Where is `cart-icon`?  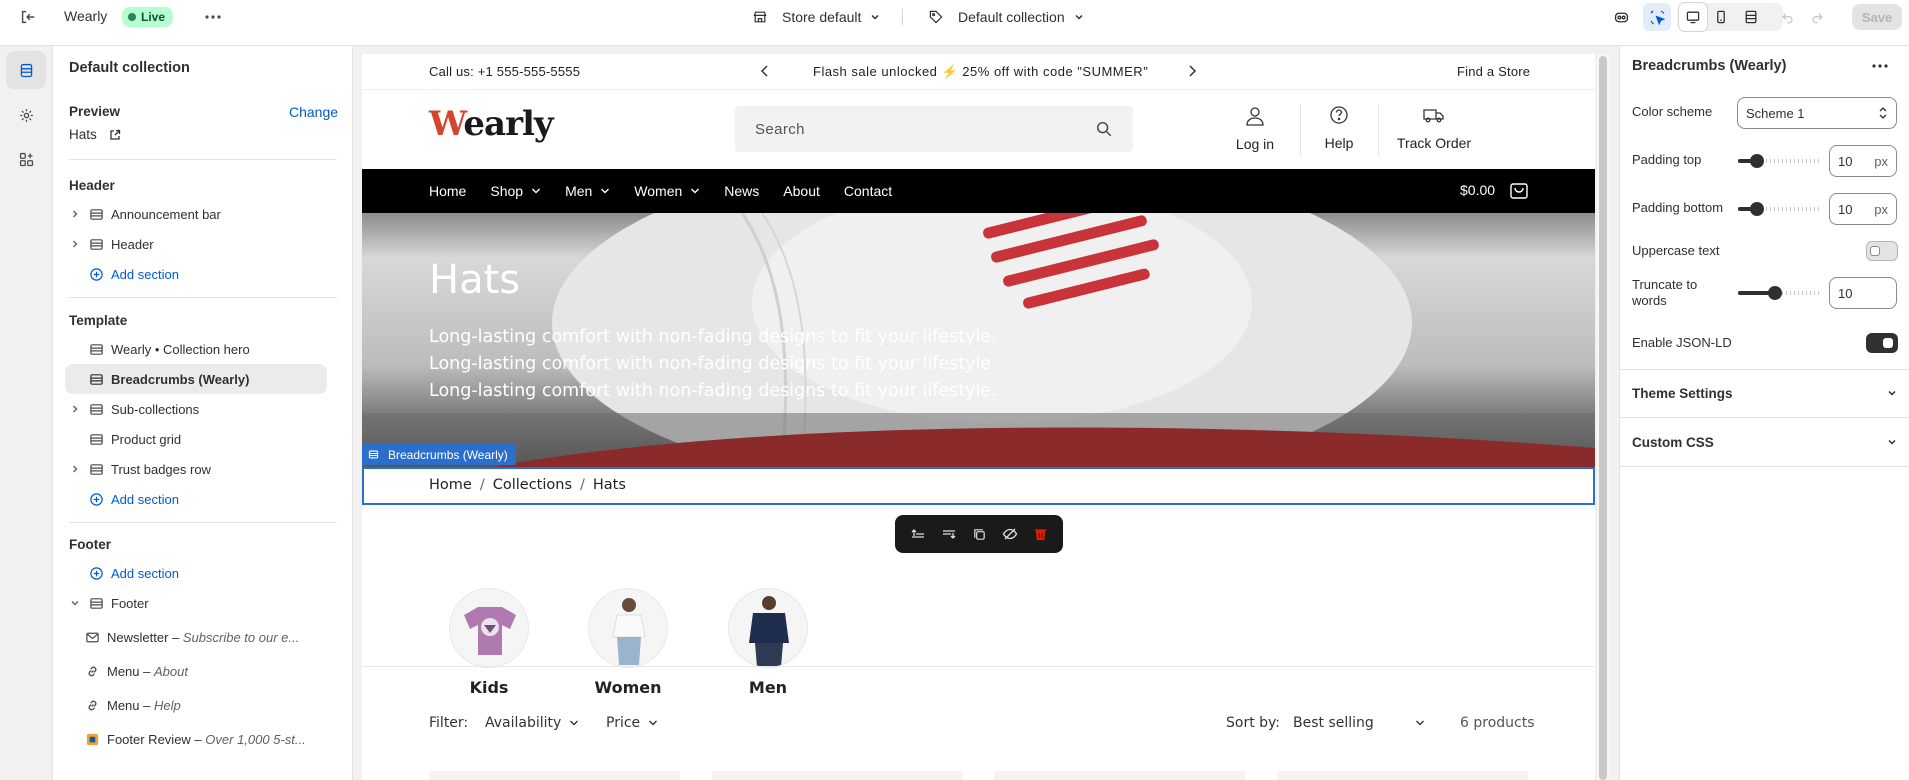
cart-icon is located at coordinates (1519, 190).